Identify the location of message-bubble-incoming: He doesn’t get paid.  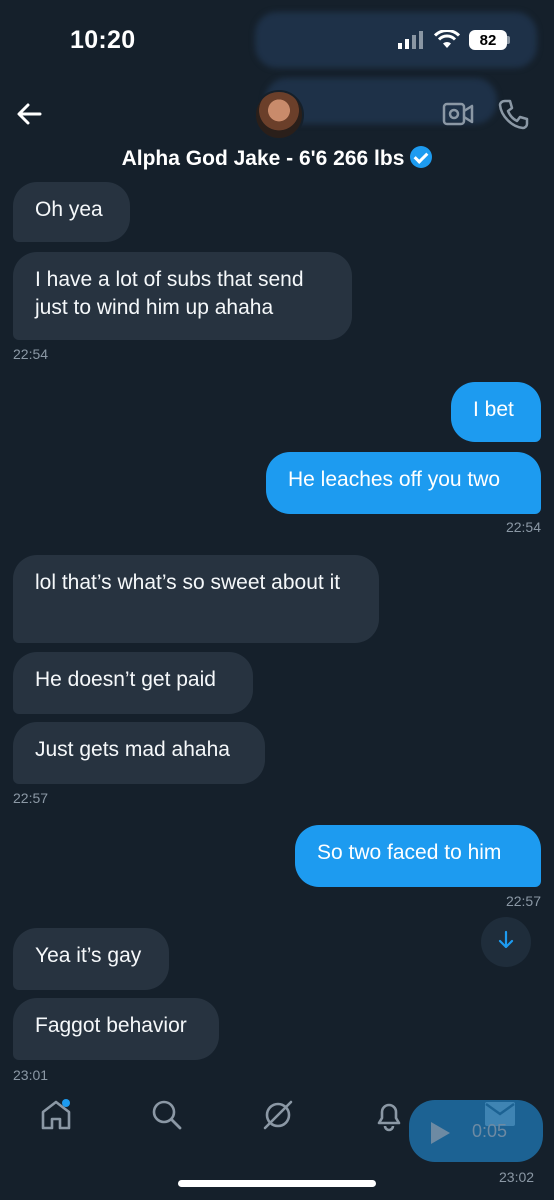
(133, 683).